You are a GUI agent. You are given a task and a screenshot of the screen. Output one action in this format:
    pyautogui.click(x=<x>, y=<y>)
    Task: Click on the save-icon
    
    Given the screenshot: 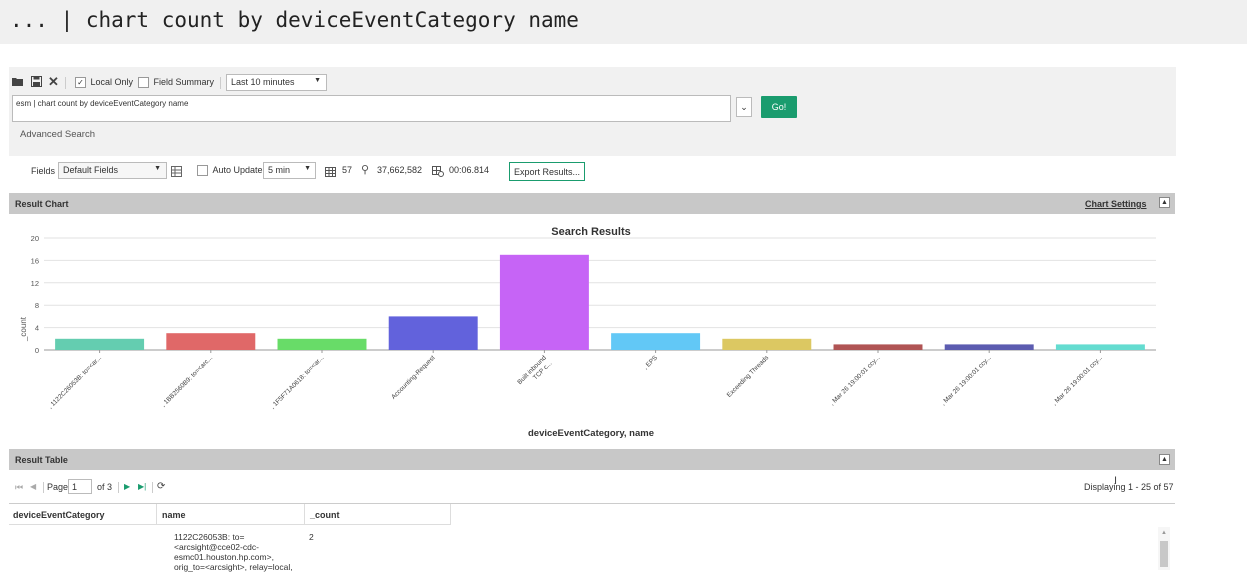 What is the action you would take?
    pyautogui.click(x=36, y=83)
    